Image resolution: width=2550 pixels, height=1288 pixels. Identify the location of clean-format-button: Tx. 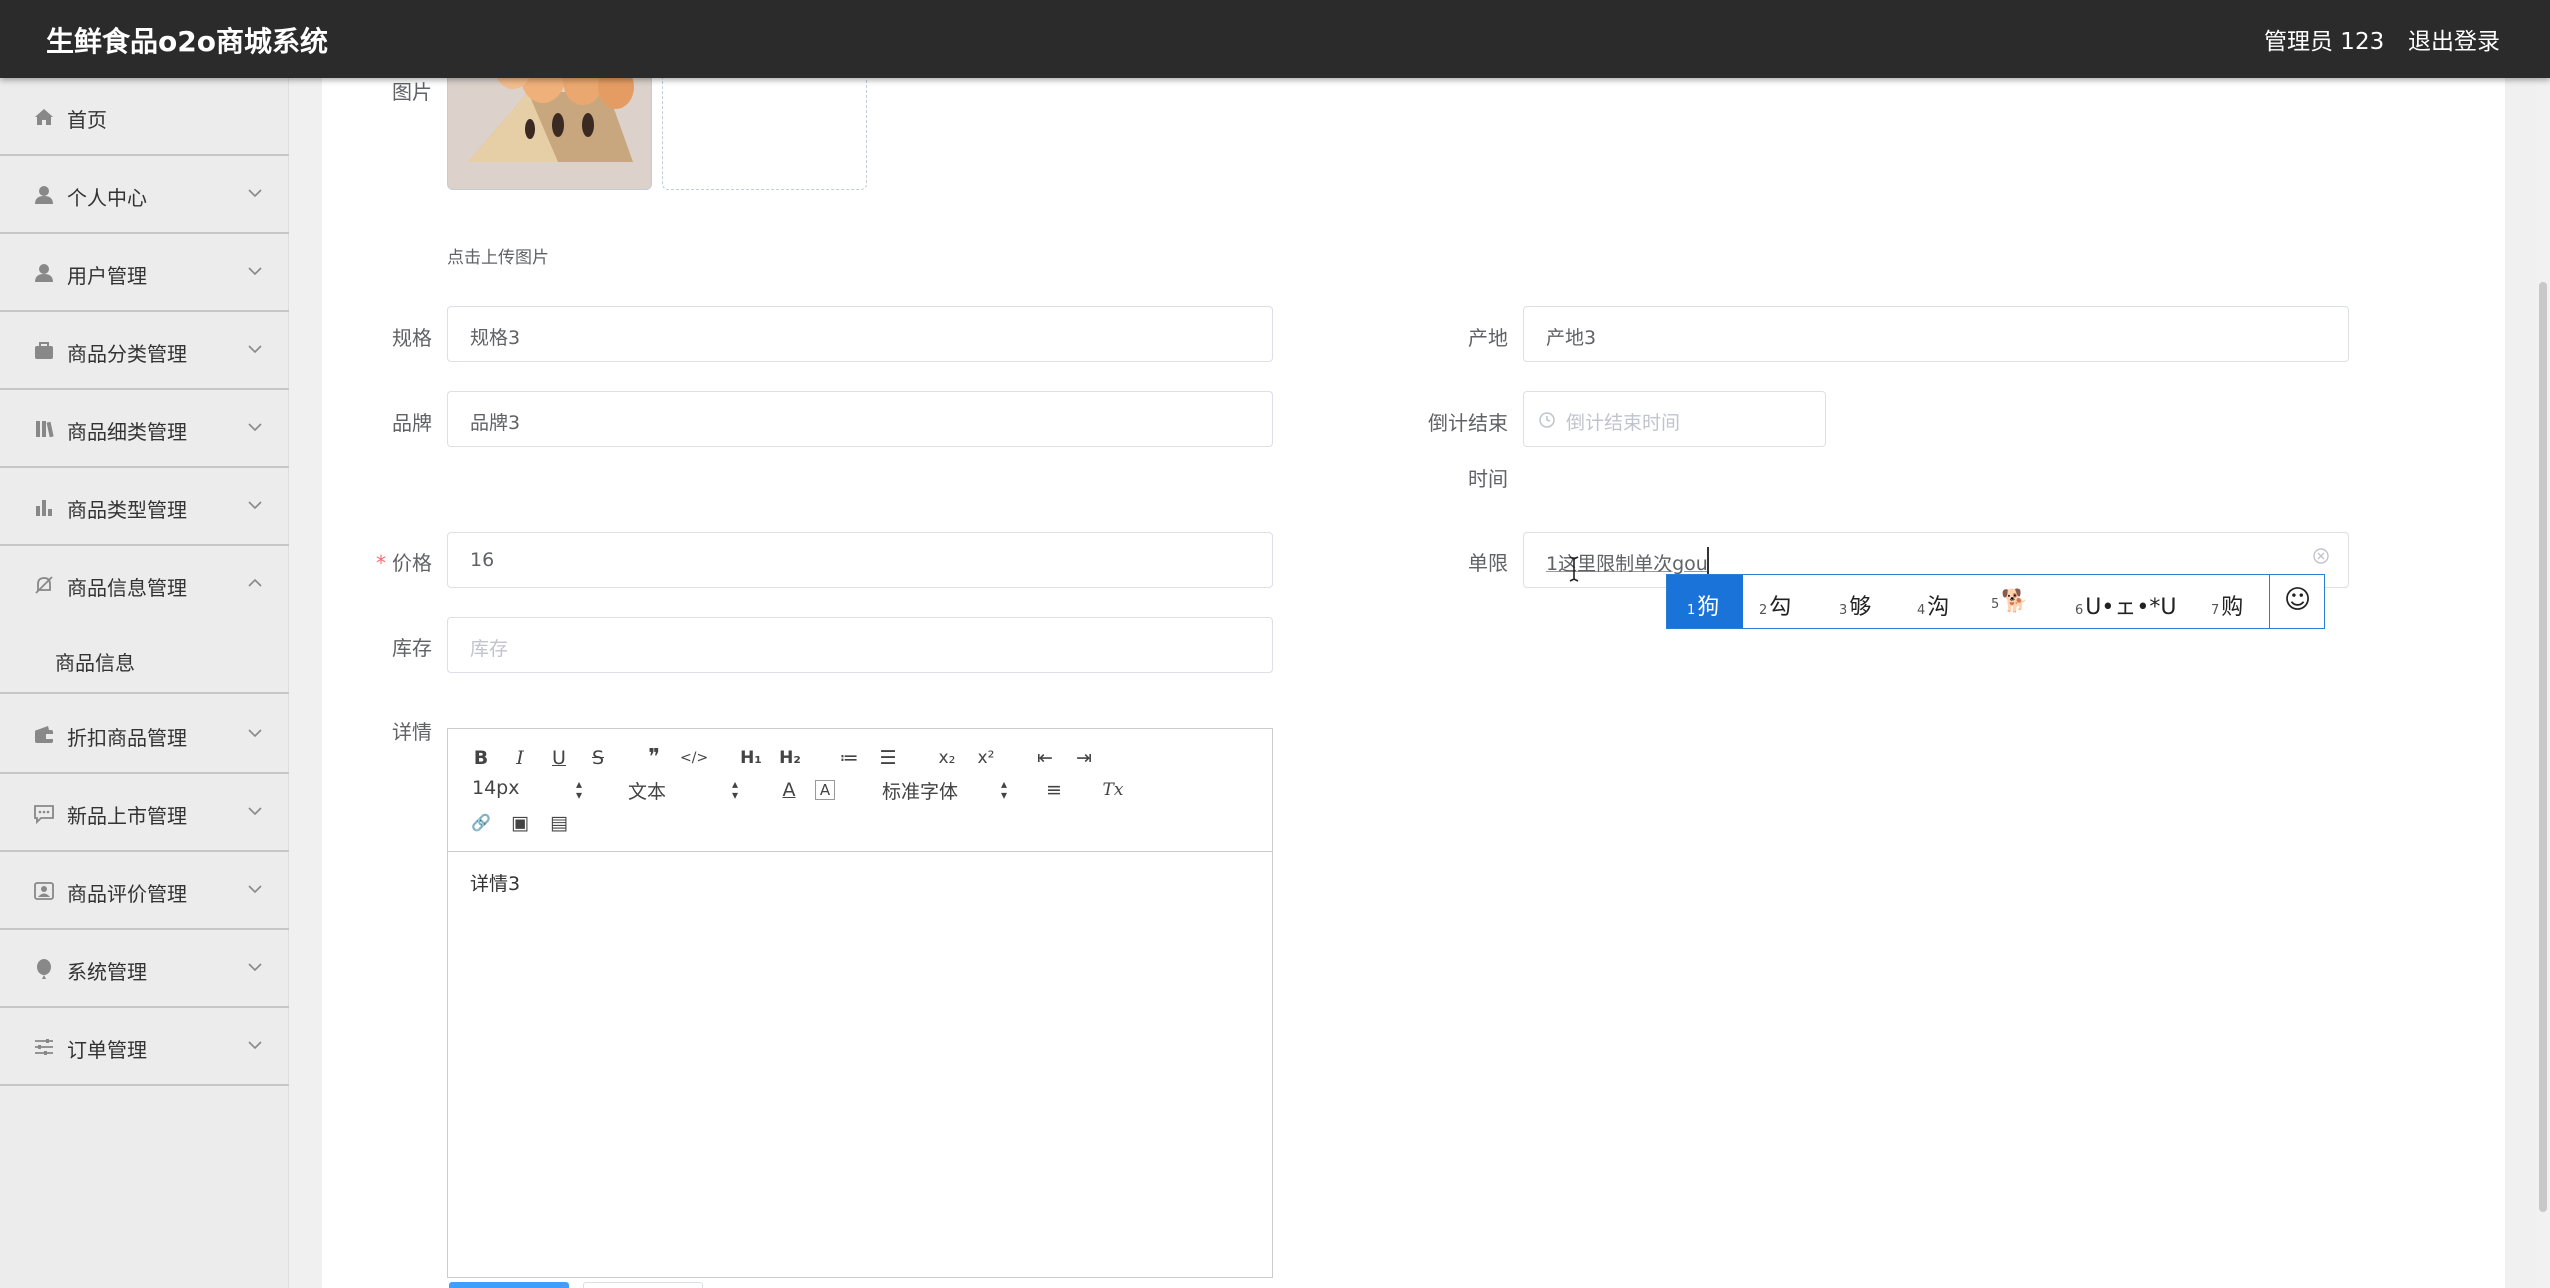
(1113, 790).